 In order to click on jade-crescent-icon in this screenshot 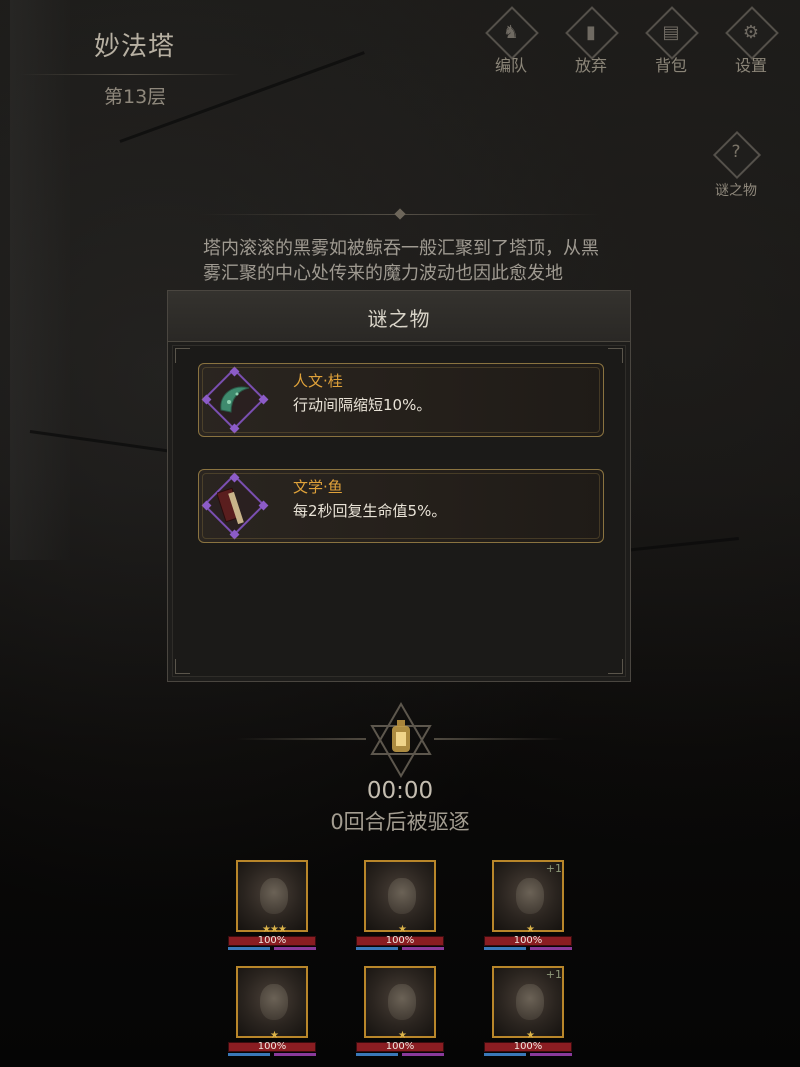, I will do `click(235, 399)`.